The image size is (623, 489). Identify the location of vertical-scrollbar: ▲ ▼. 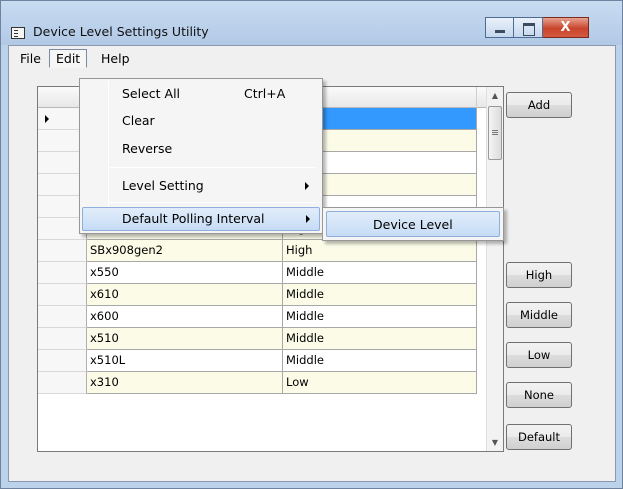
(494, 269).